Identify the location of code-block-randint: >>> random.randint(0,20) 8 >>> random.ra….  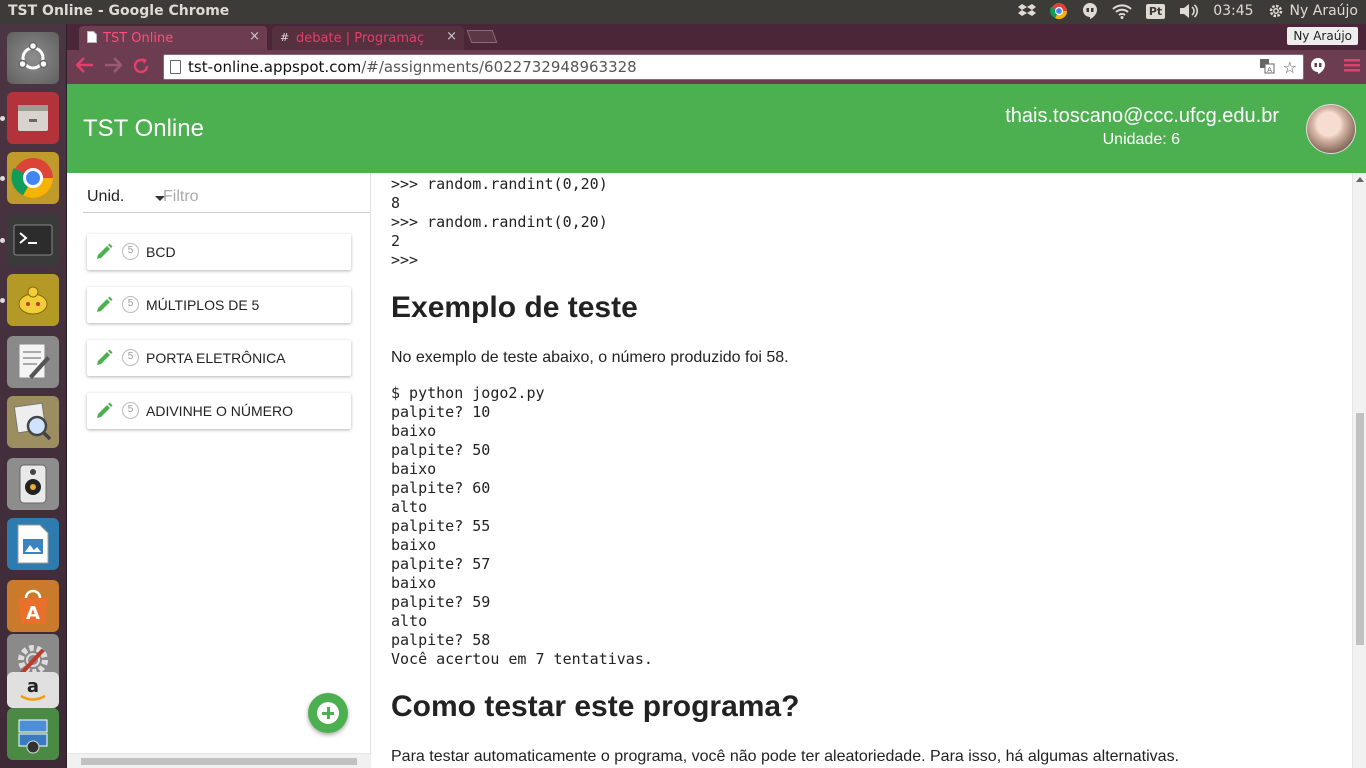
(499, 222).